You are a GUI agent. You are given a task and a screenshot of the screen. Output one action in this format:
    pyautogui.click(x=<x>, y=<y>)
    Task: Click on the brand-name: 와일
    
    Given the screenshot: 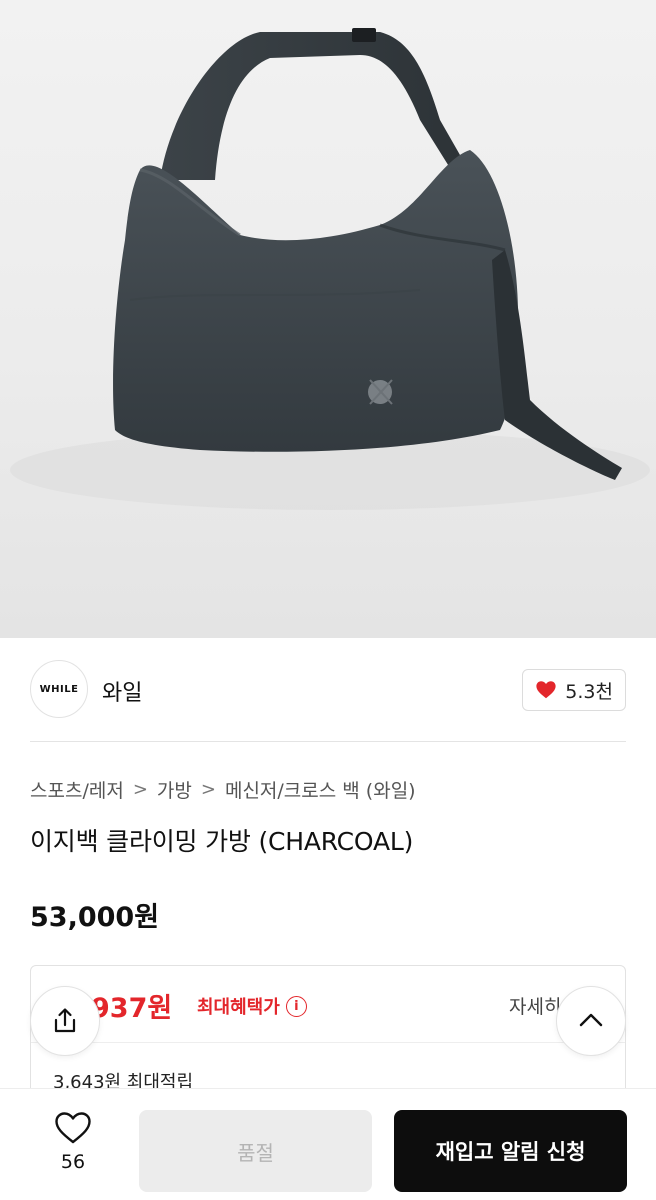 What is the action you would take?
    pyautogui.click(x=122, y=691)
    